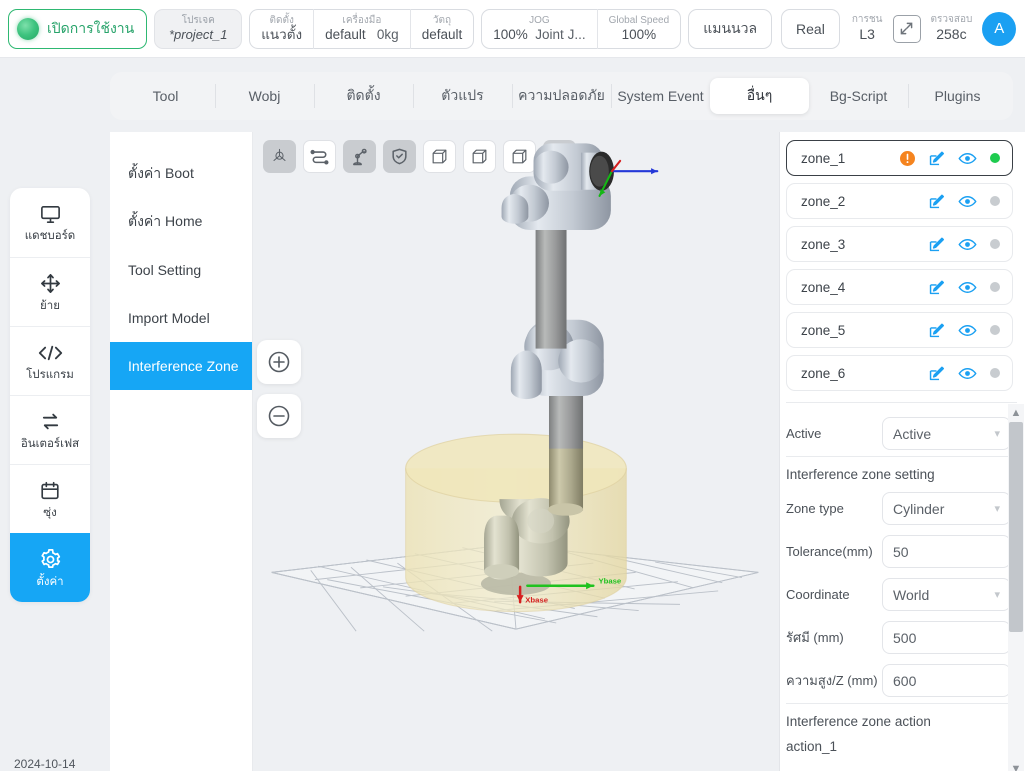 The width and height of the screenshot is (1025, 771). I want to click on active-field-row: Active Active ▾, so click(898, 433).